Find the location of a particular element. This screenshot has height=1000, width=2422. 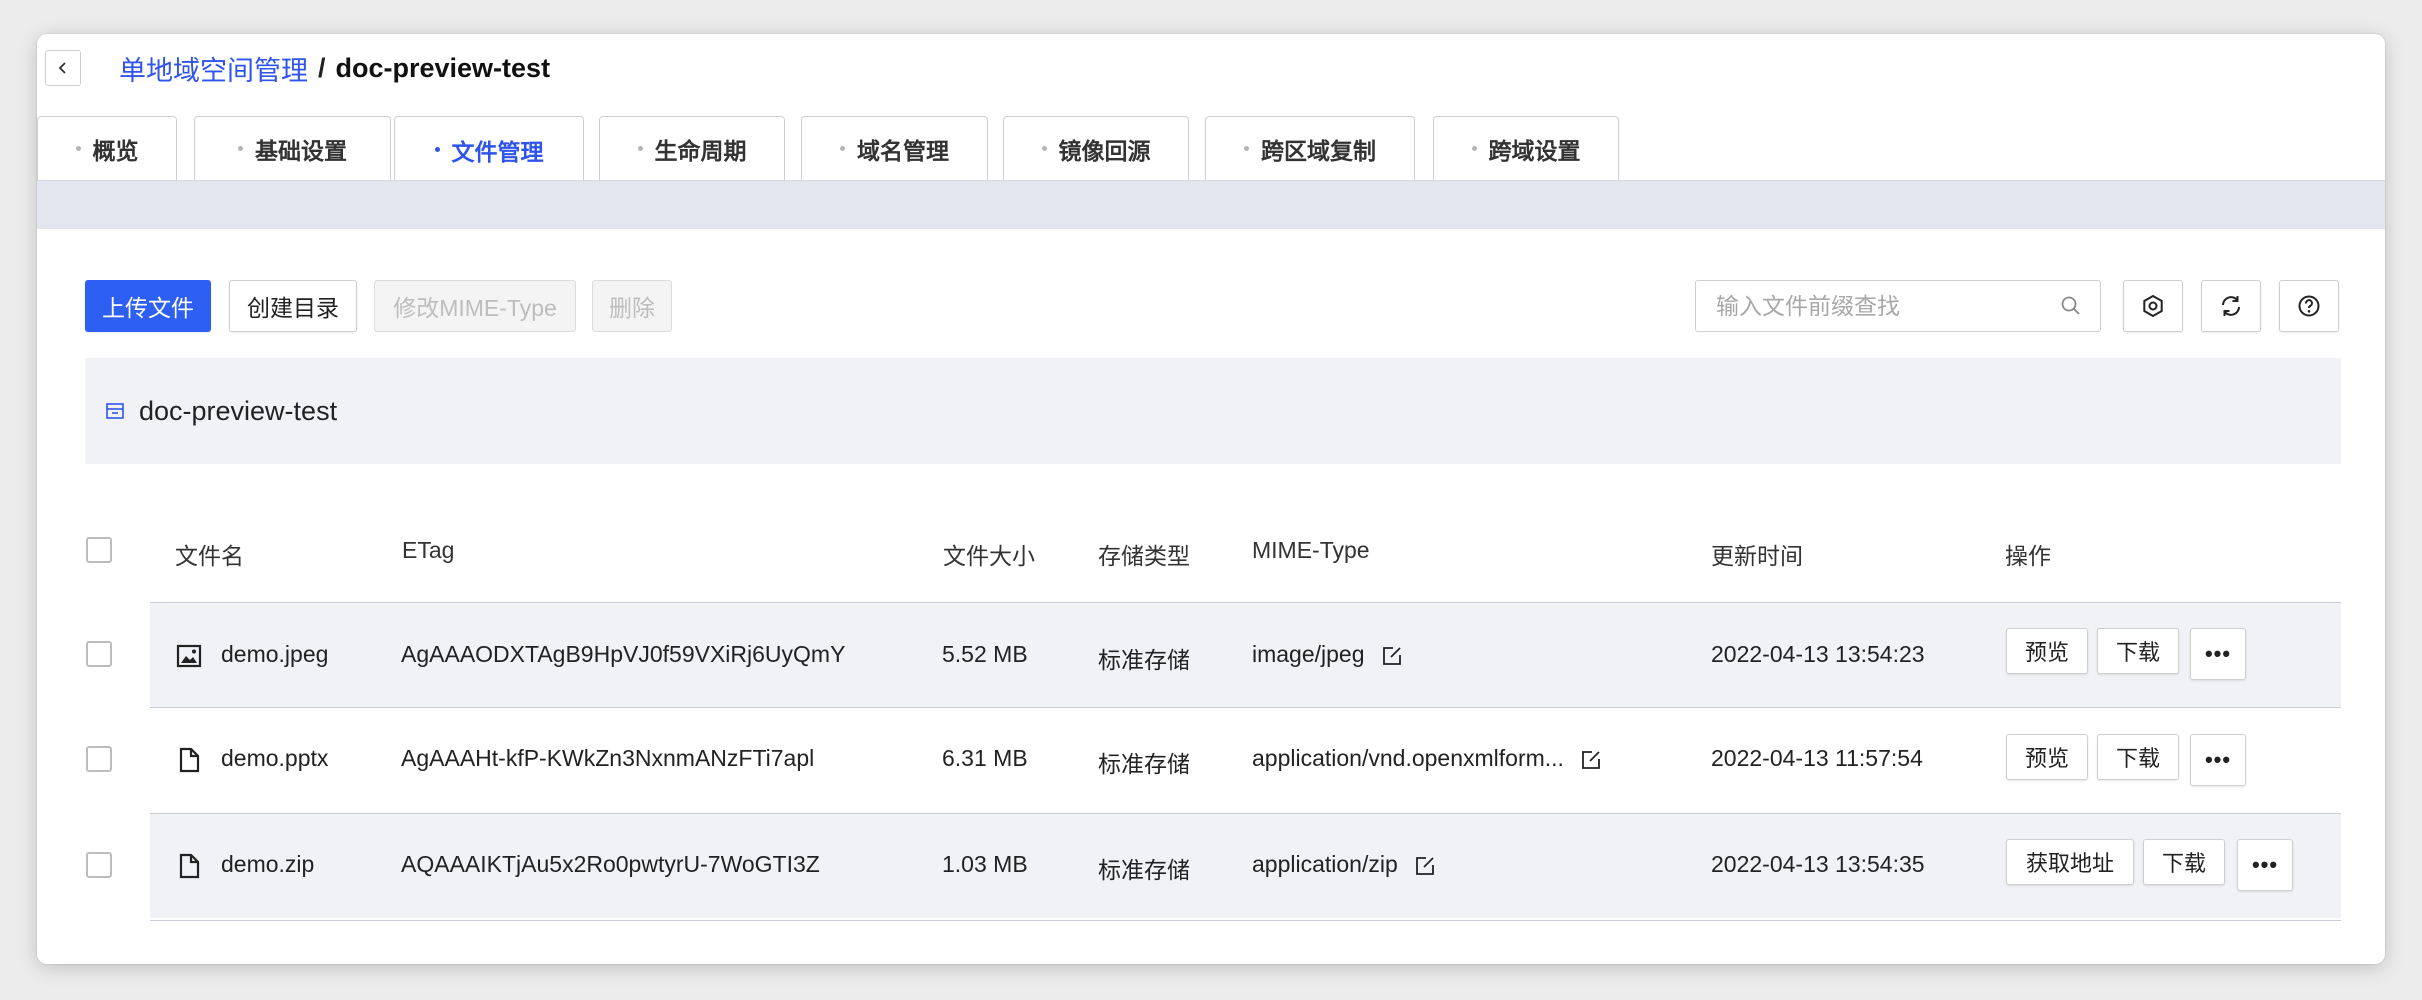

file-name: demo.zip is located at coordinates (267, 864).